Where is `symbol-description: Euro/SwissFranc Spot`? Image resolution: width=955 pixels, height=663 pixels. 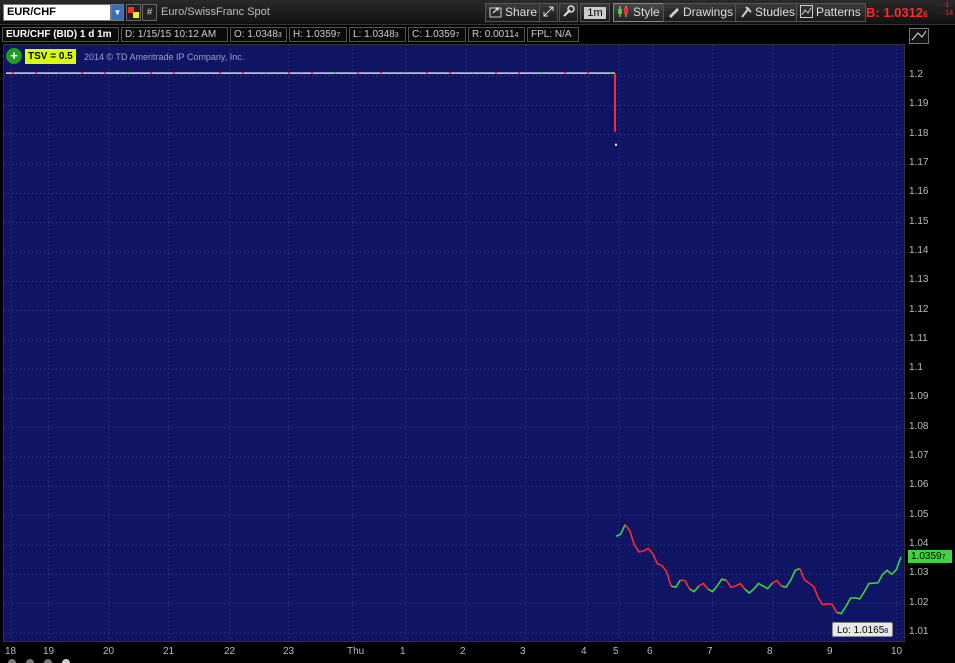 symbol-description: Euro/SwissFranc Spot is located at coordinates (215, 12).